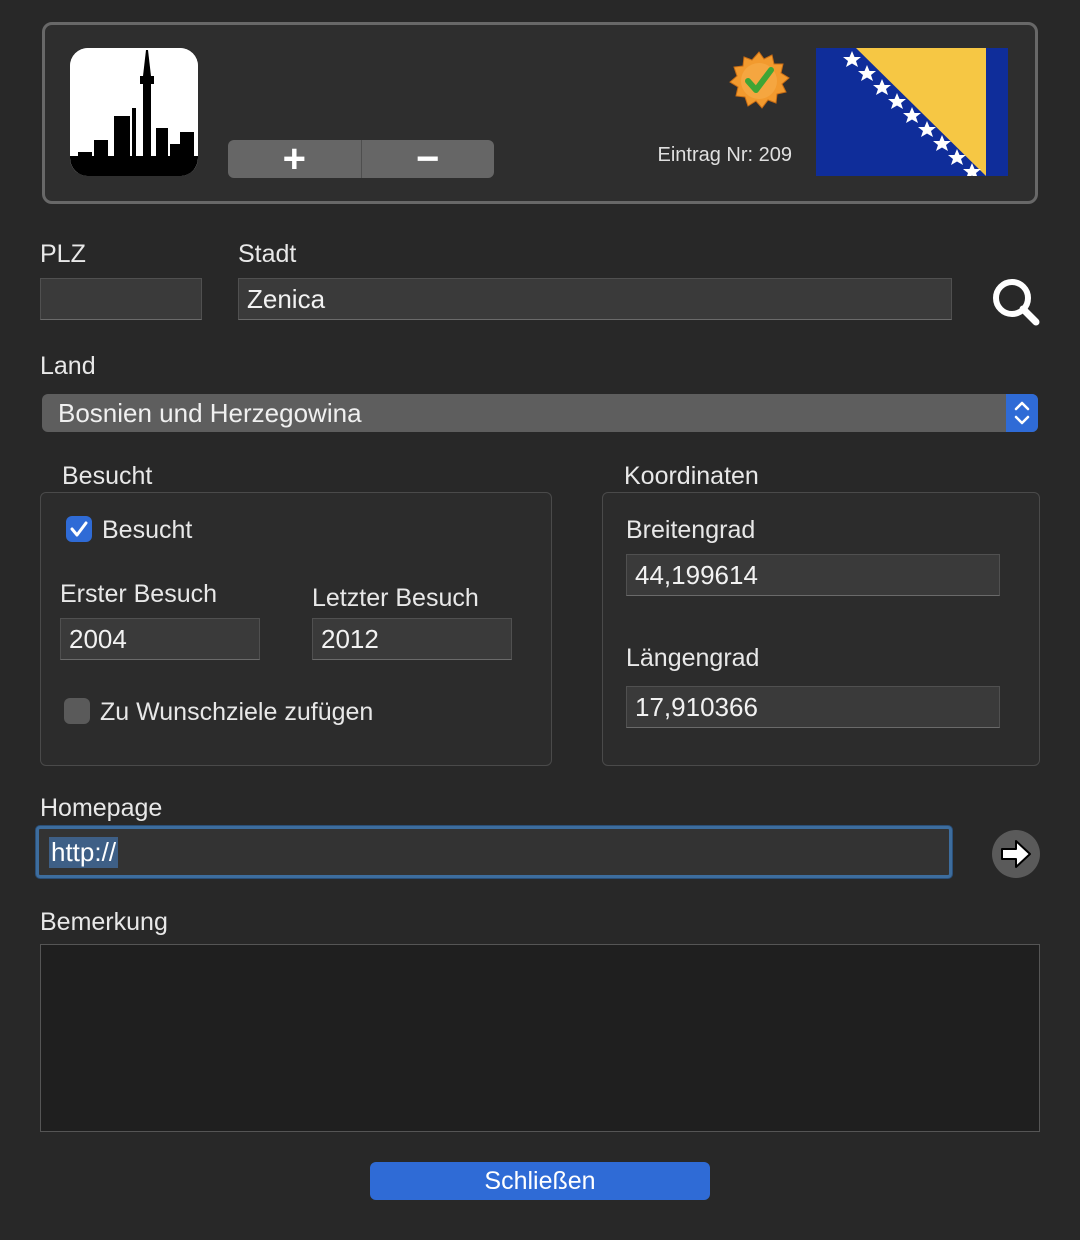  What do you see at coordinates (595, 299) in the screenshot?
I see `stadt-input: Zenica` at bounding box center [595, 299].